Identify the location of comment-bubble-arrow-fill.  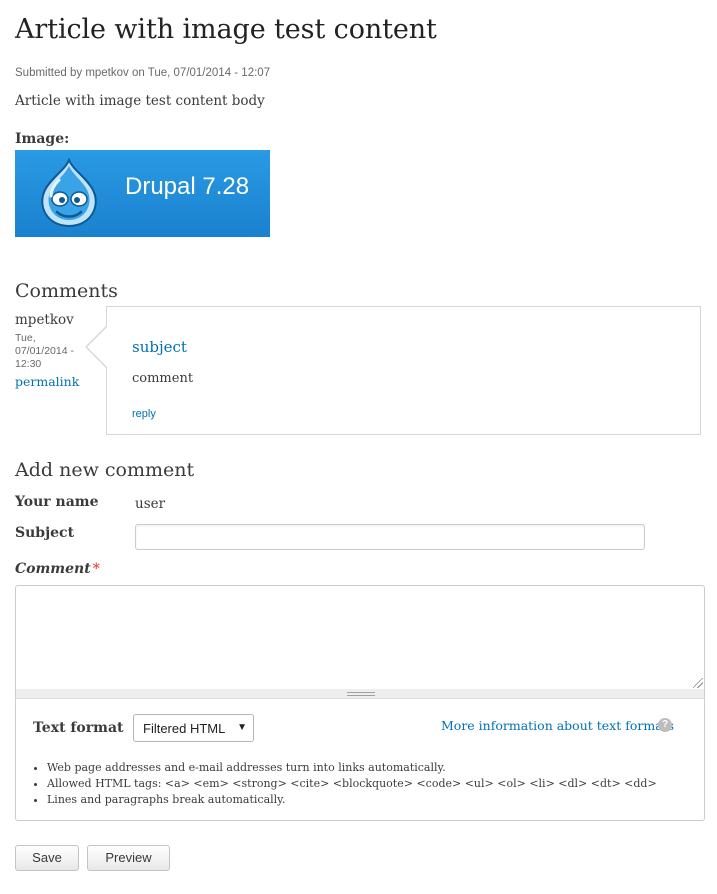
(97, 347).